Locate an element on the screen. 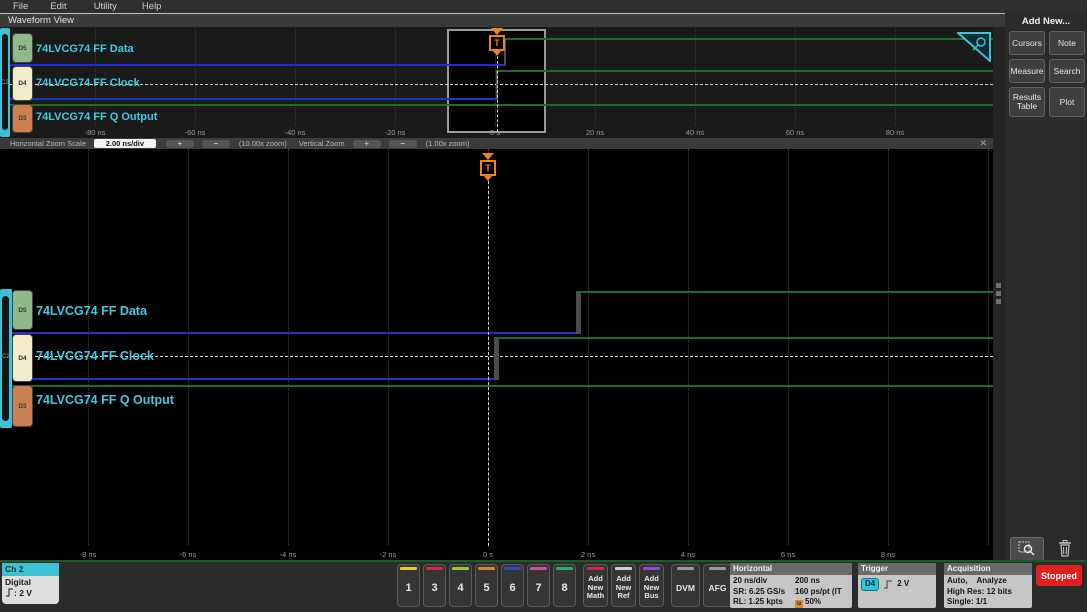 Image resolution: width=1087 pixels, height=612 pixels. group-label: C2 is located at coordinates (6, 357).